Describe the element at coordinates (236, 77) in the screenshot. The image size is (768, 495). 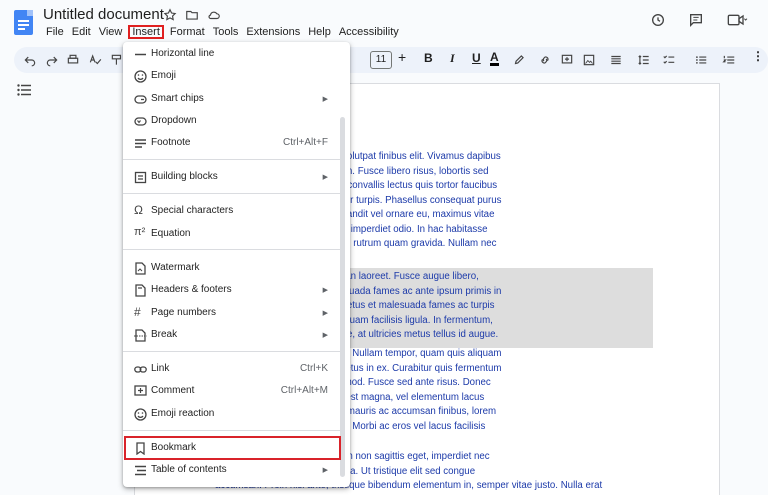
I see `menu-item-emoji: Emoji` at that location.